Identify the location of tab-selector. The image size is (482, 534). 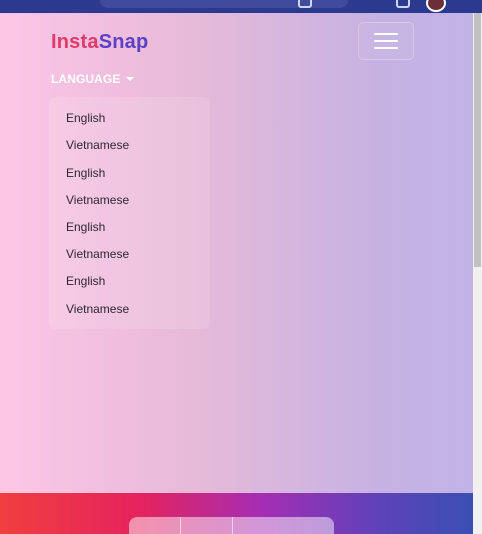
(231, 525).